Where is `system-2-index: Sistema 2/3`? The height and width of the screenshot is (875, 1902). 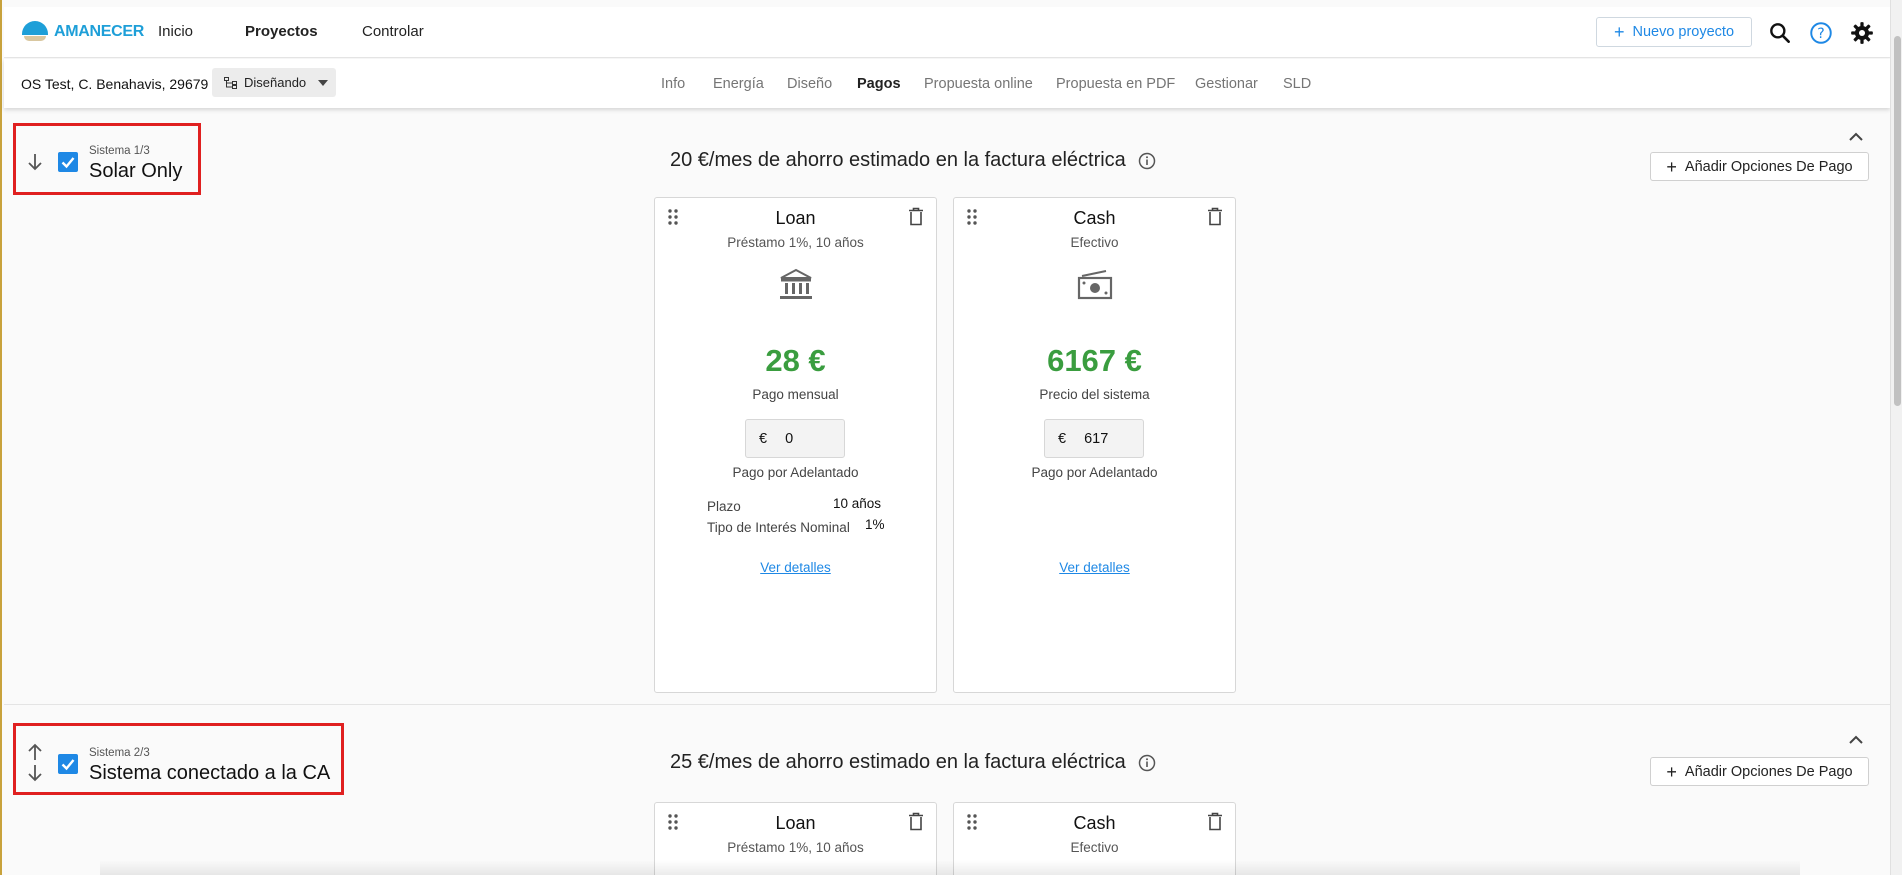 system-2-index: Sistema 2/3 is located at coordinates (119, 753).